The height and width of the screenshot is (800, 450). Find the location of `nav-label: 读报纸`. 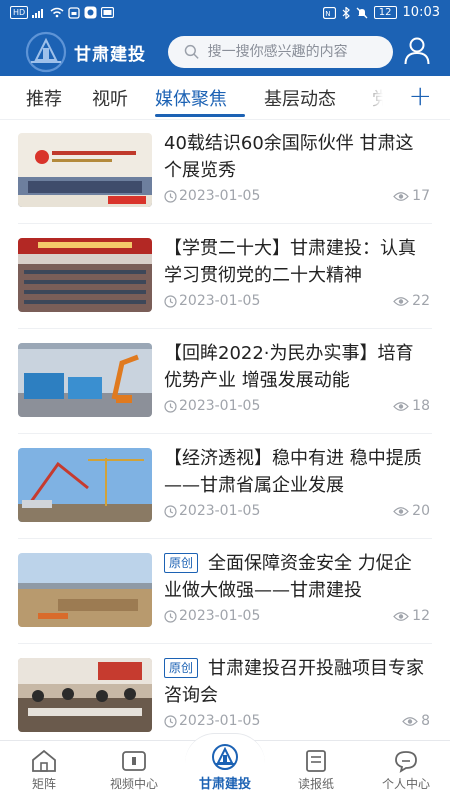

nav-label: 读报纸 is located at coordinates (315, 784).